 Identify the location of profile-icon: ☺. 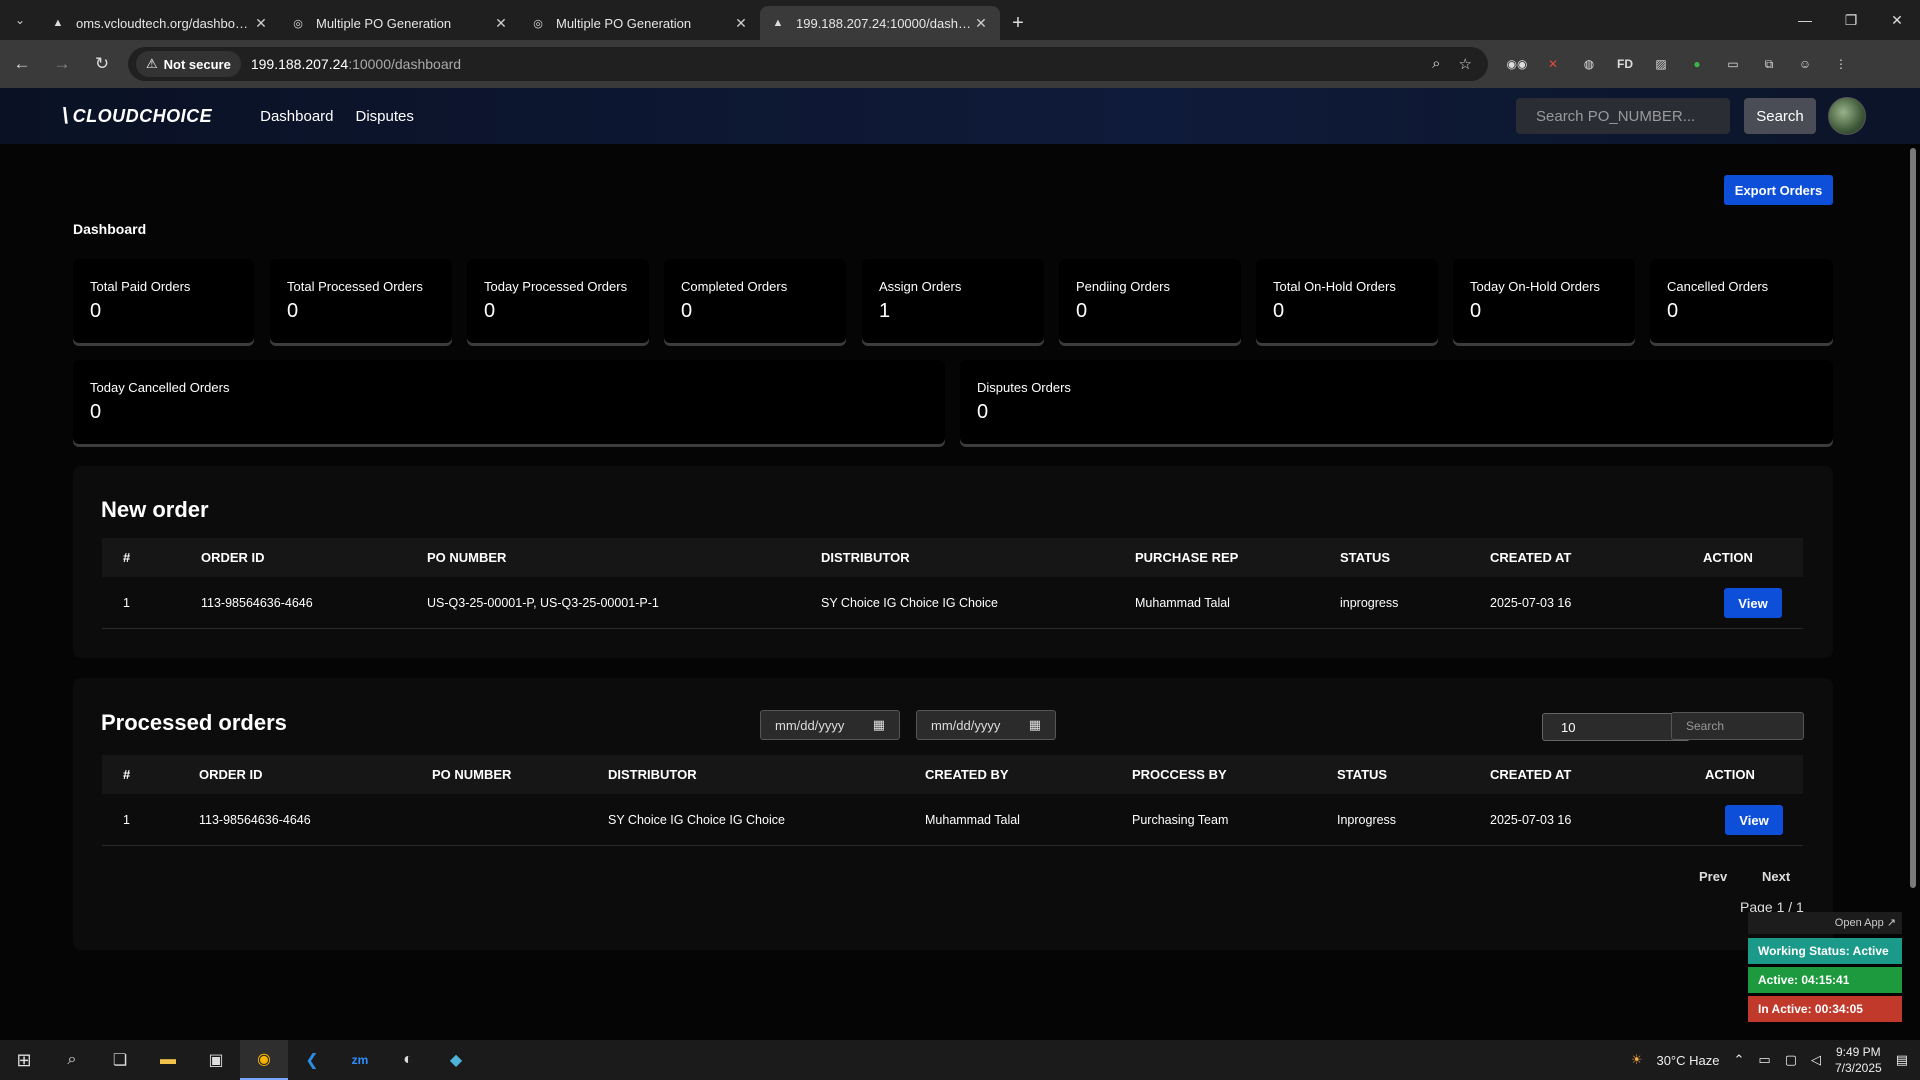
(1805, 64).